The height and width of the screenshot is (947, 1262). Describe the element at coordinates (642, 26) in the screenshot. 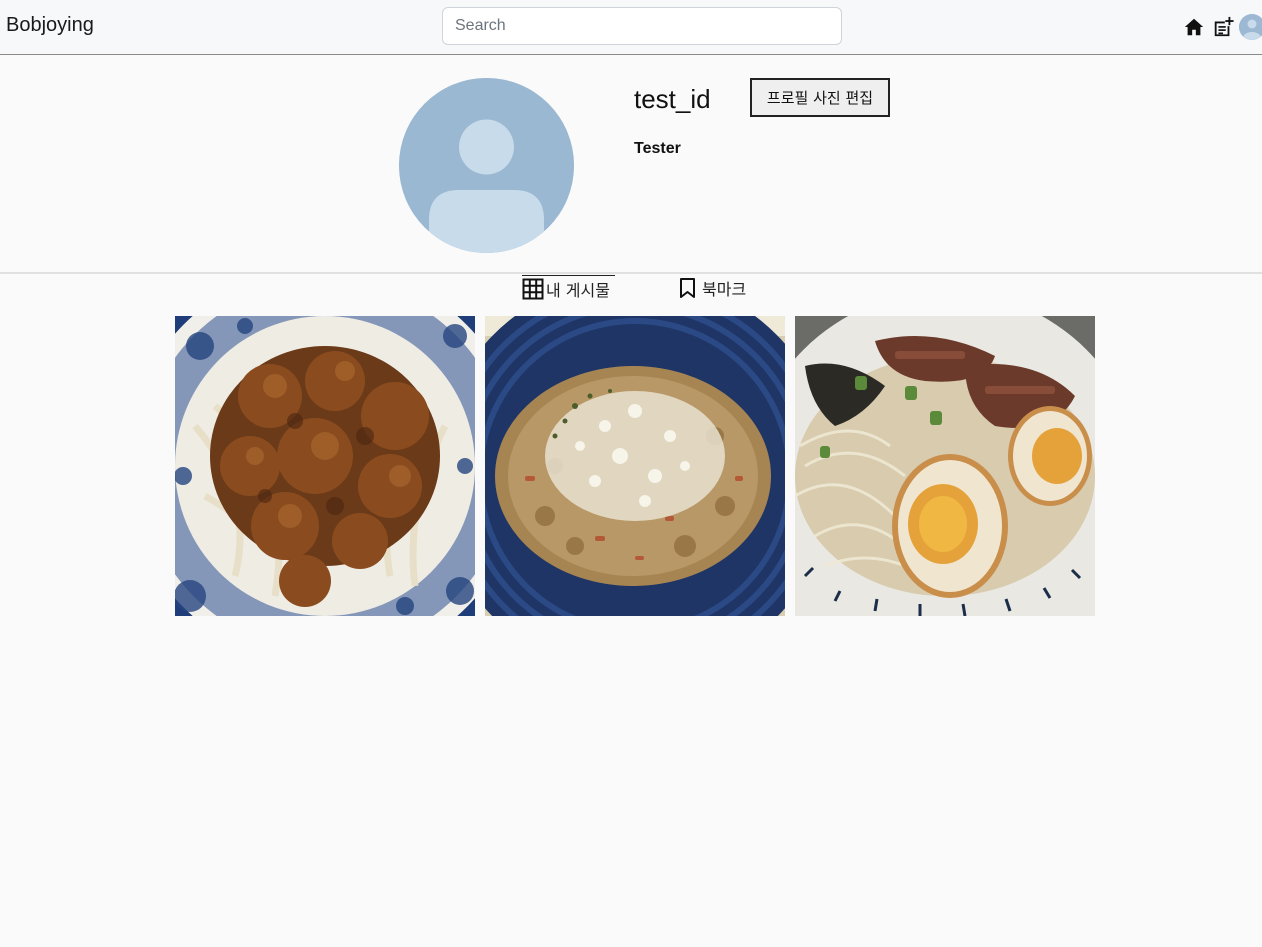

I see `search-input` at that location.